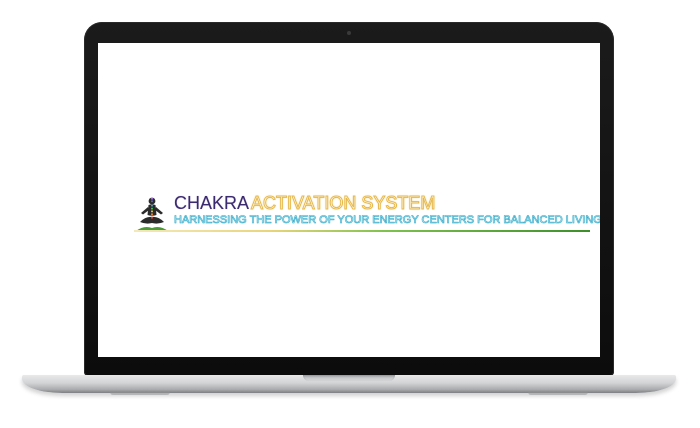 This screenshot has height=428, width=700. Describe the element at coordinates (349, 378) in the screenshot. I see `laptop-opening-notch` at that location.